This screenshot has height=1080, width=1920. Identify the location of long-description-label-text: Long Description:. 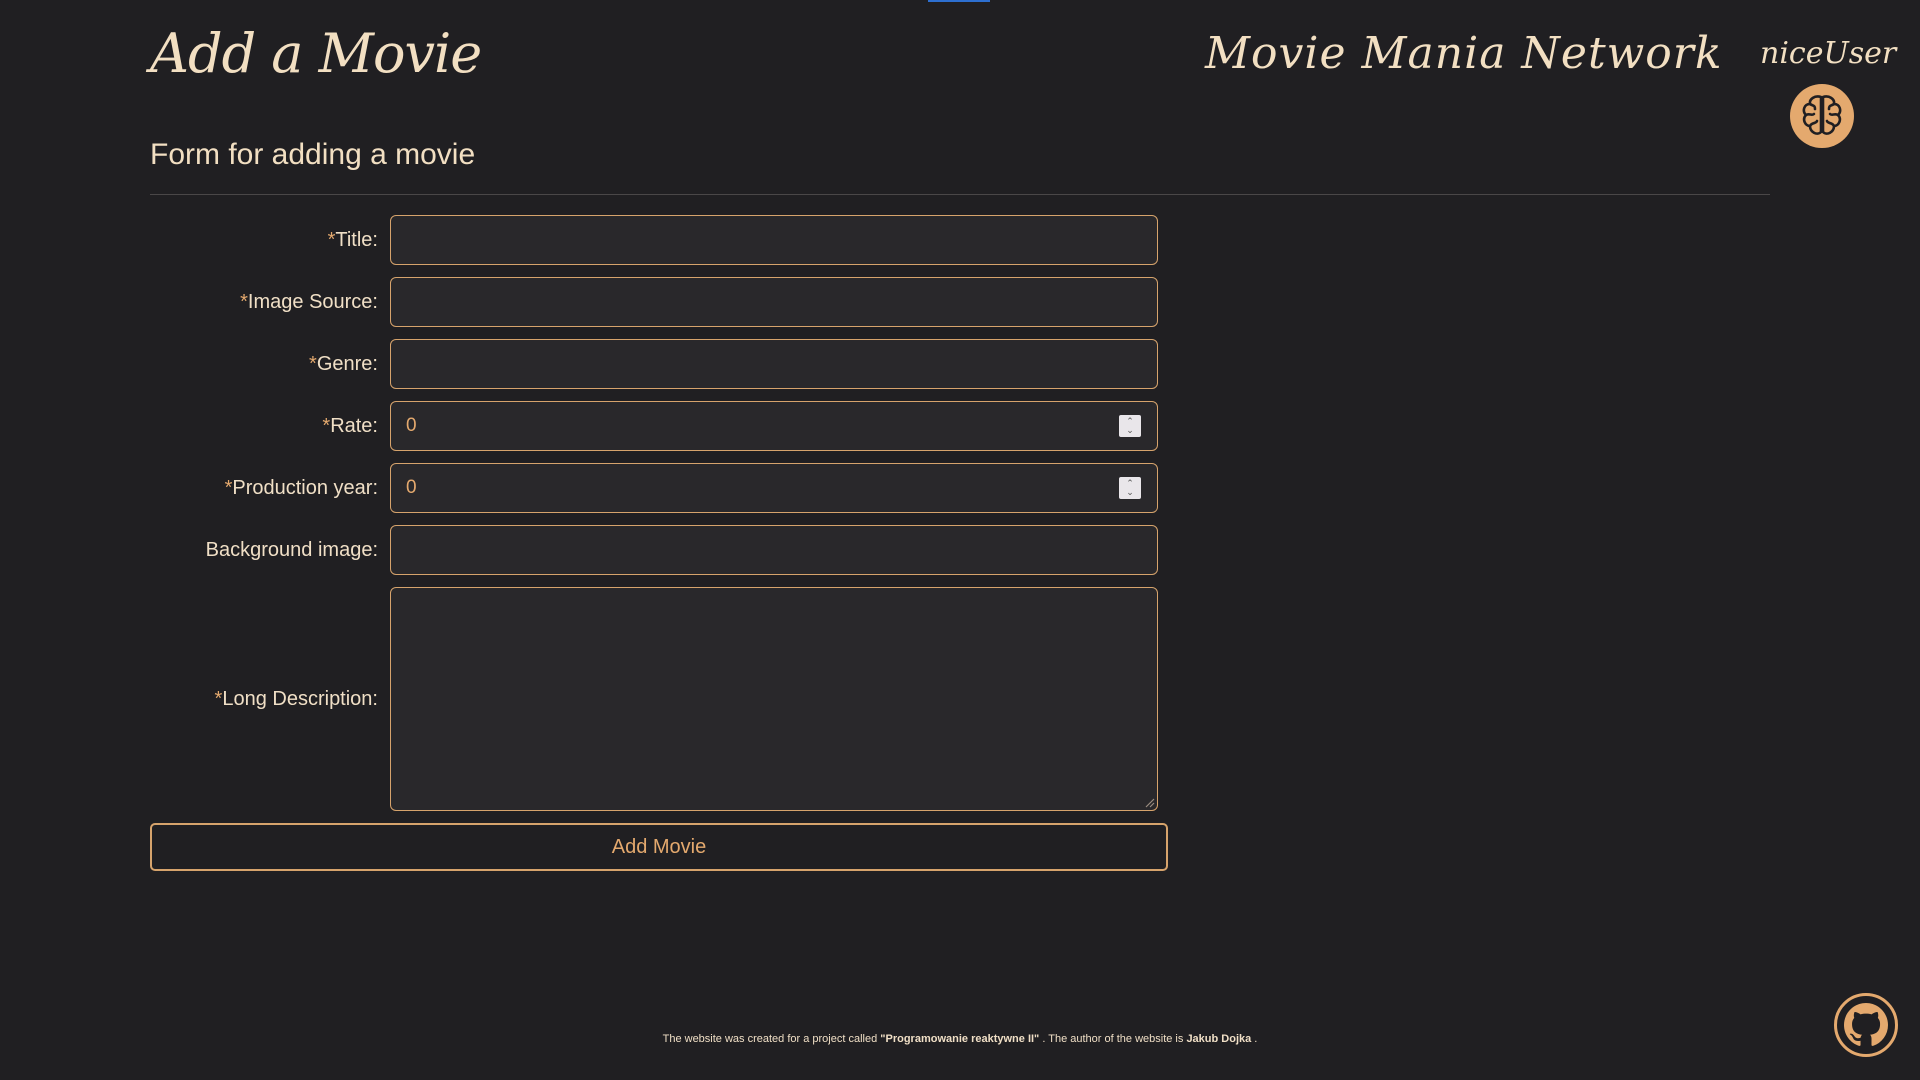
(300, 698).